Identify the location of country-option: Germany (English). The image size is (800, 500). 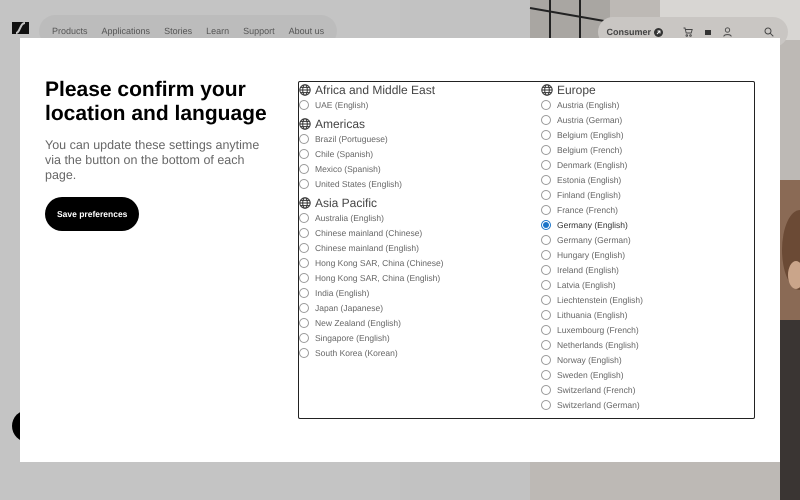
(647, 224).